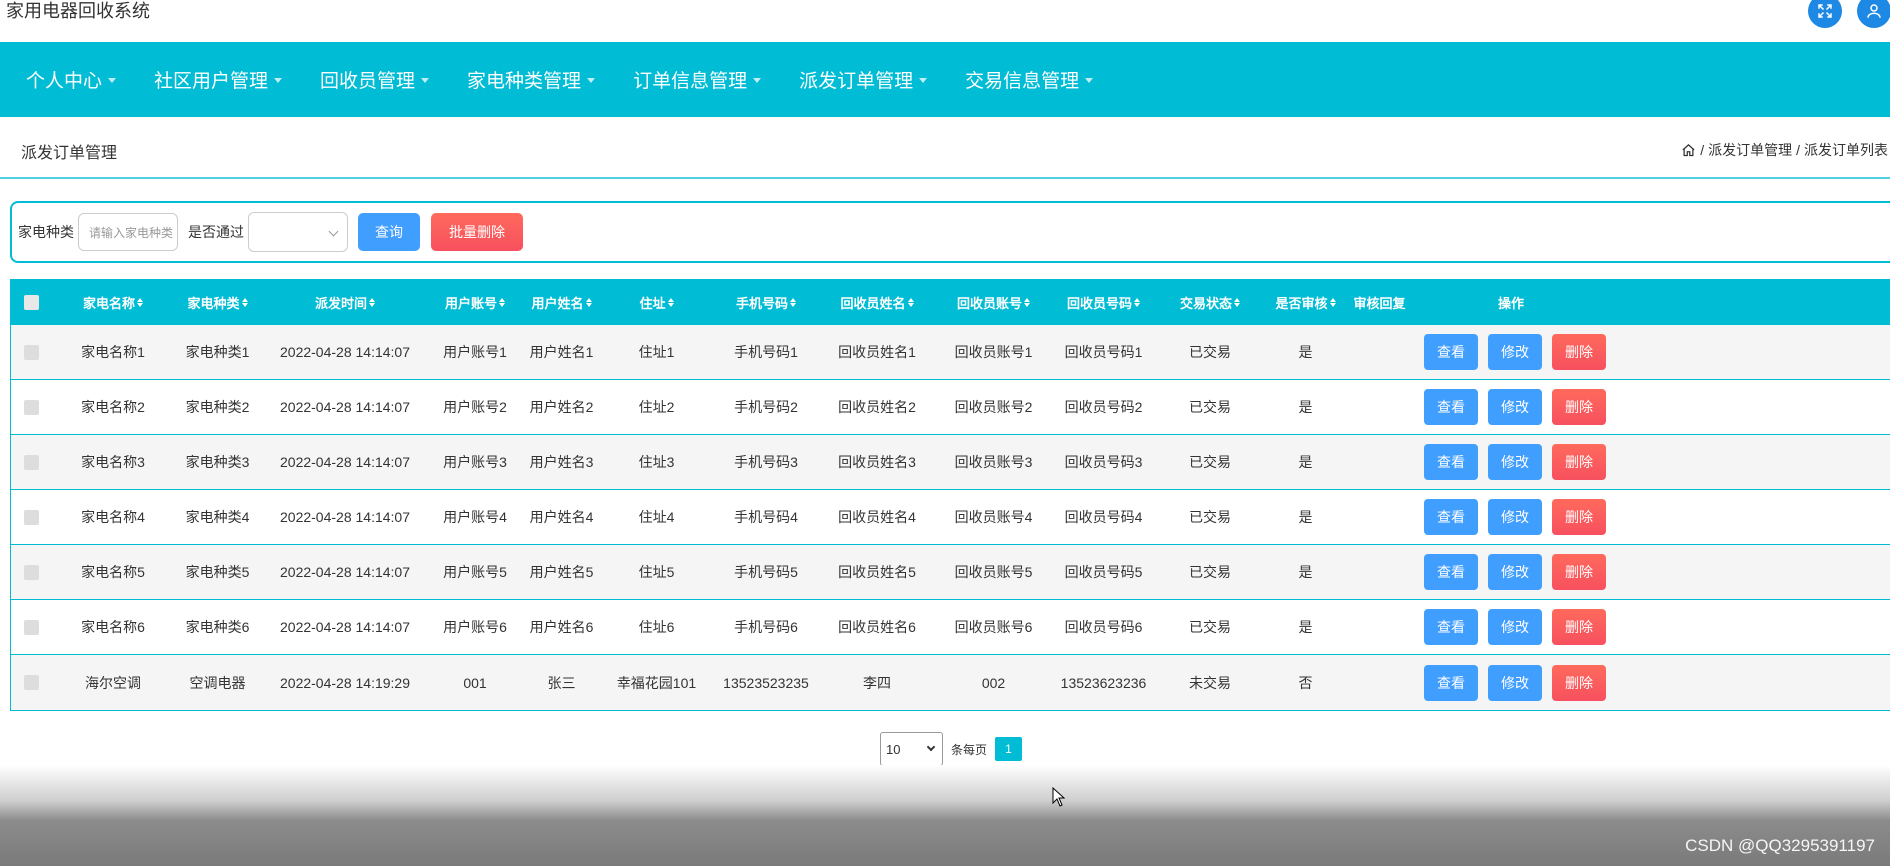 Image resolution: width=1890 pixels, height=866 pixels. I want to click on column-header: 回收员姓名, so click(877, 302).